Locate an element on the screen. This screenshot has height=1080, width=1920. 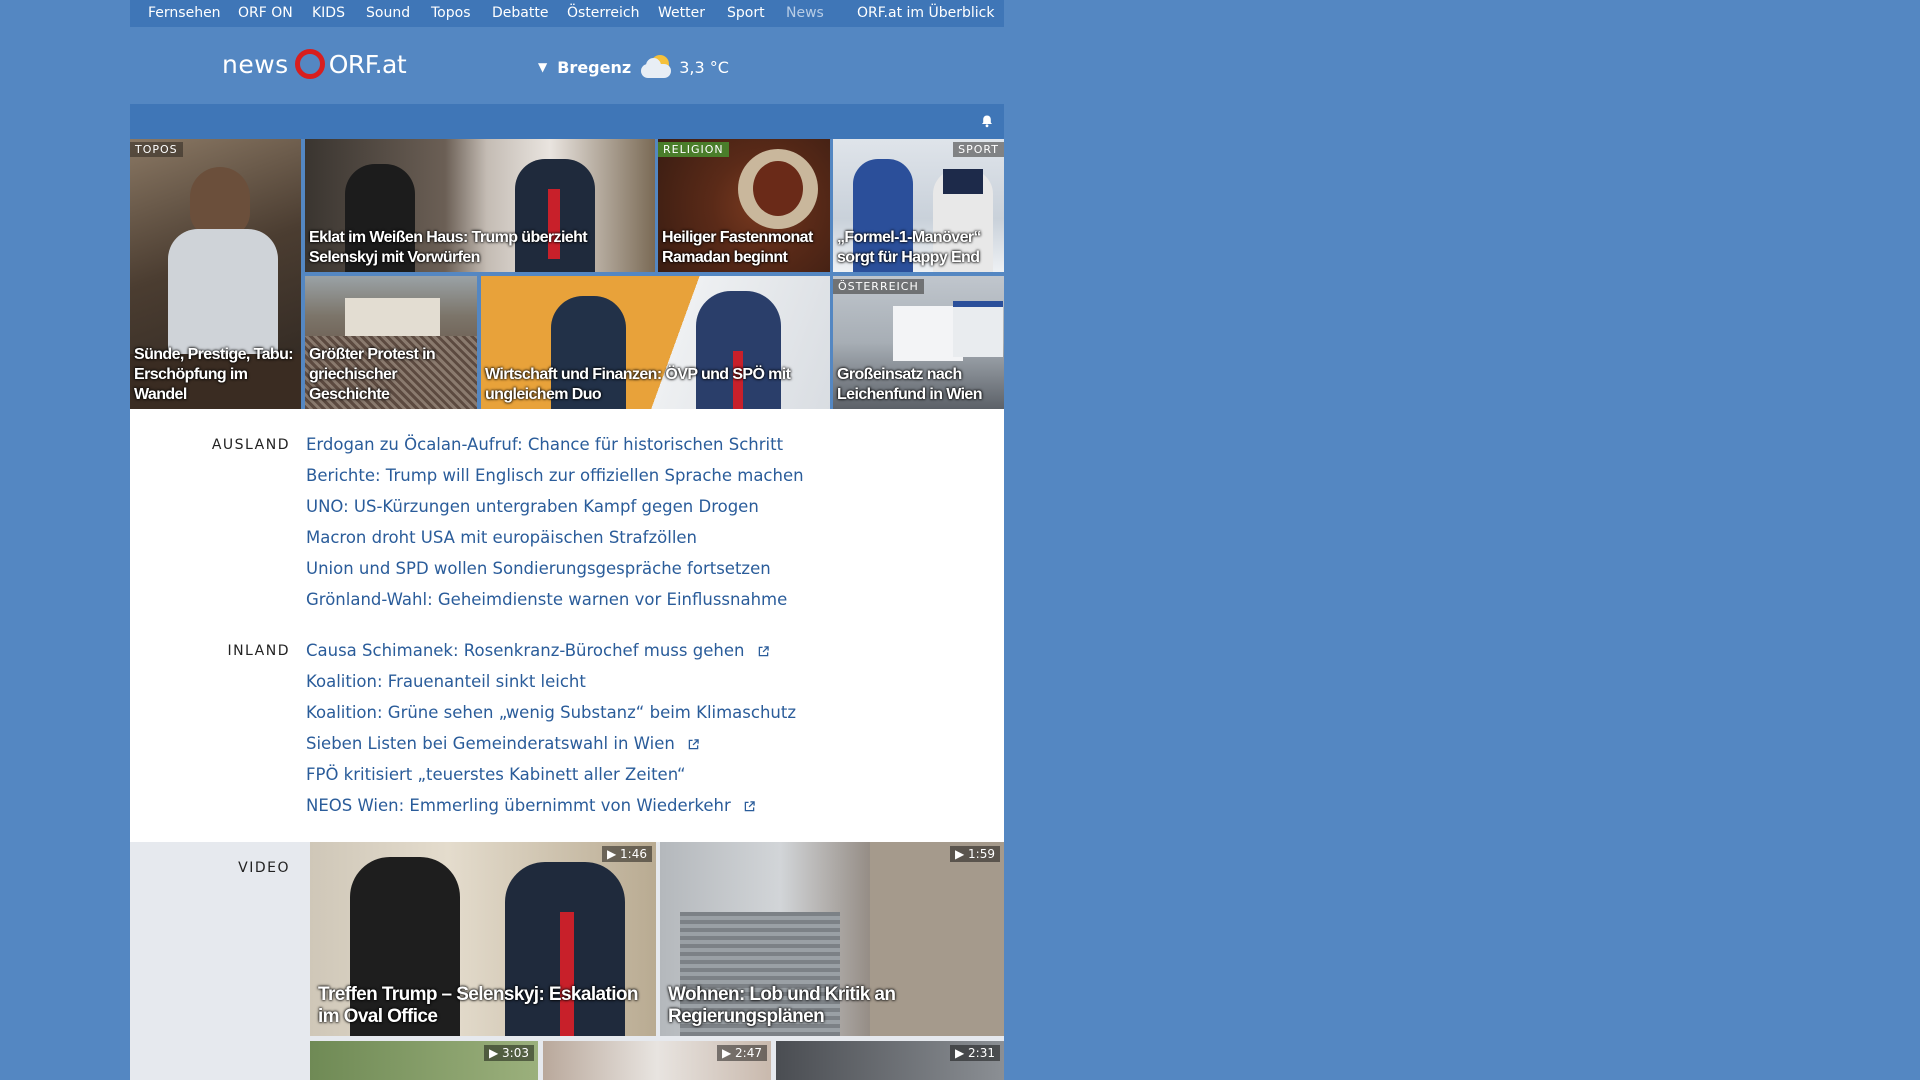
nav-sound: Sound is located at coordinates (388, 13).